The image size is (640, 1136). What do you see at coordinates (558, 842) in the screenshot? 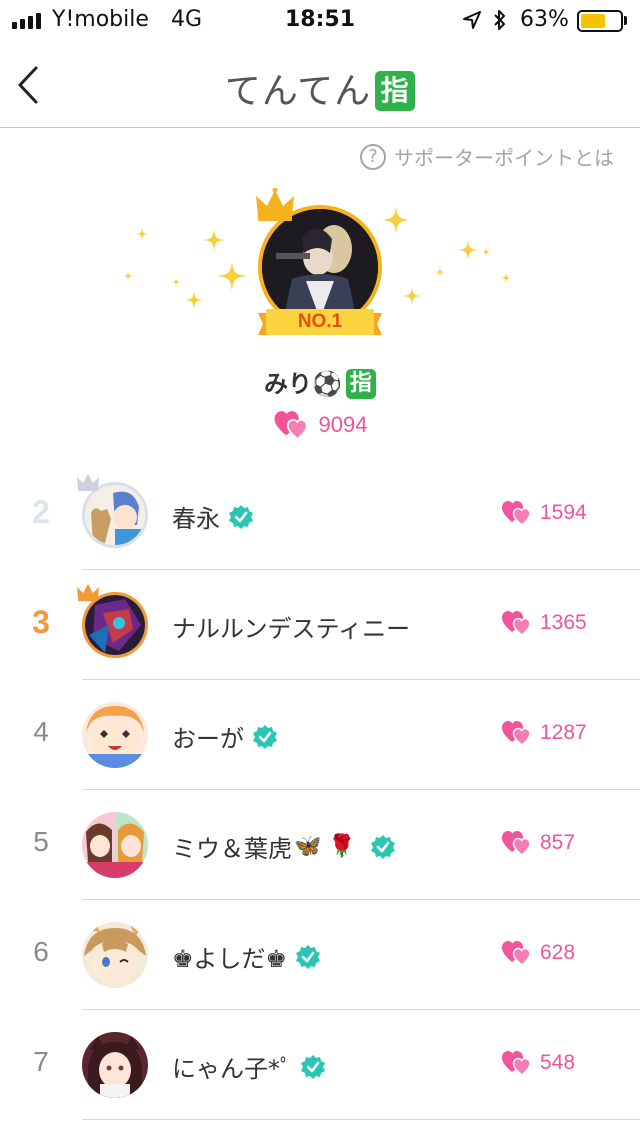
I see `points-value: 857` at bounding box center [558, 842].